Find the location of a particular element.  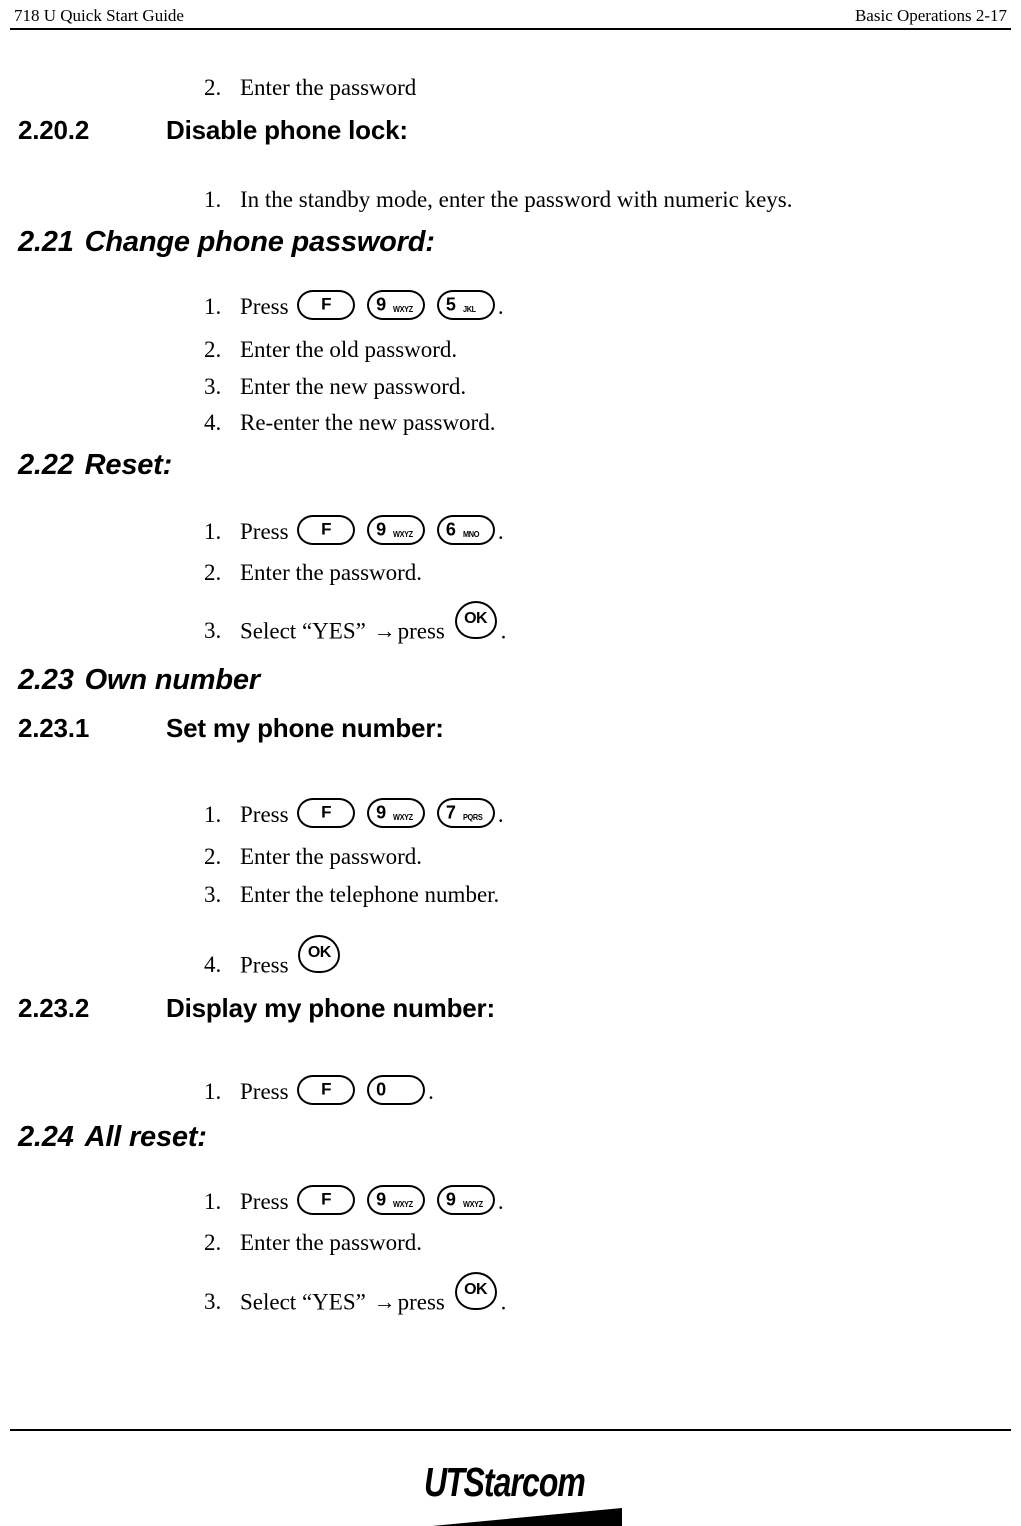

list-item: 3. Select “YES” →press OK . is located at coordinates (355, 1297).